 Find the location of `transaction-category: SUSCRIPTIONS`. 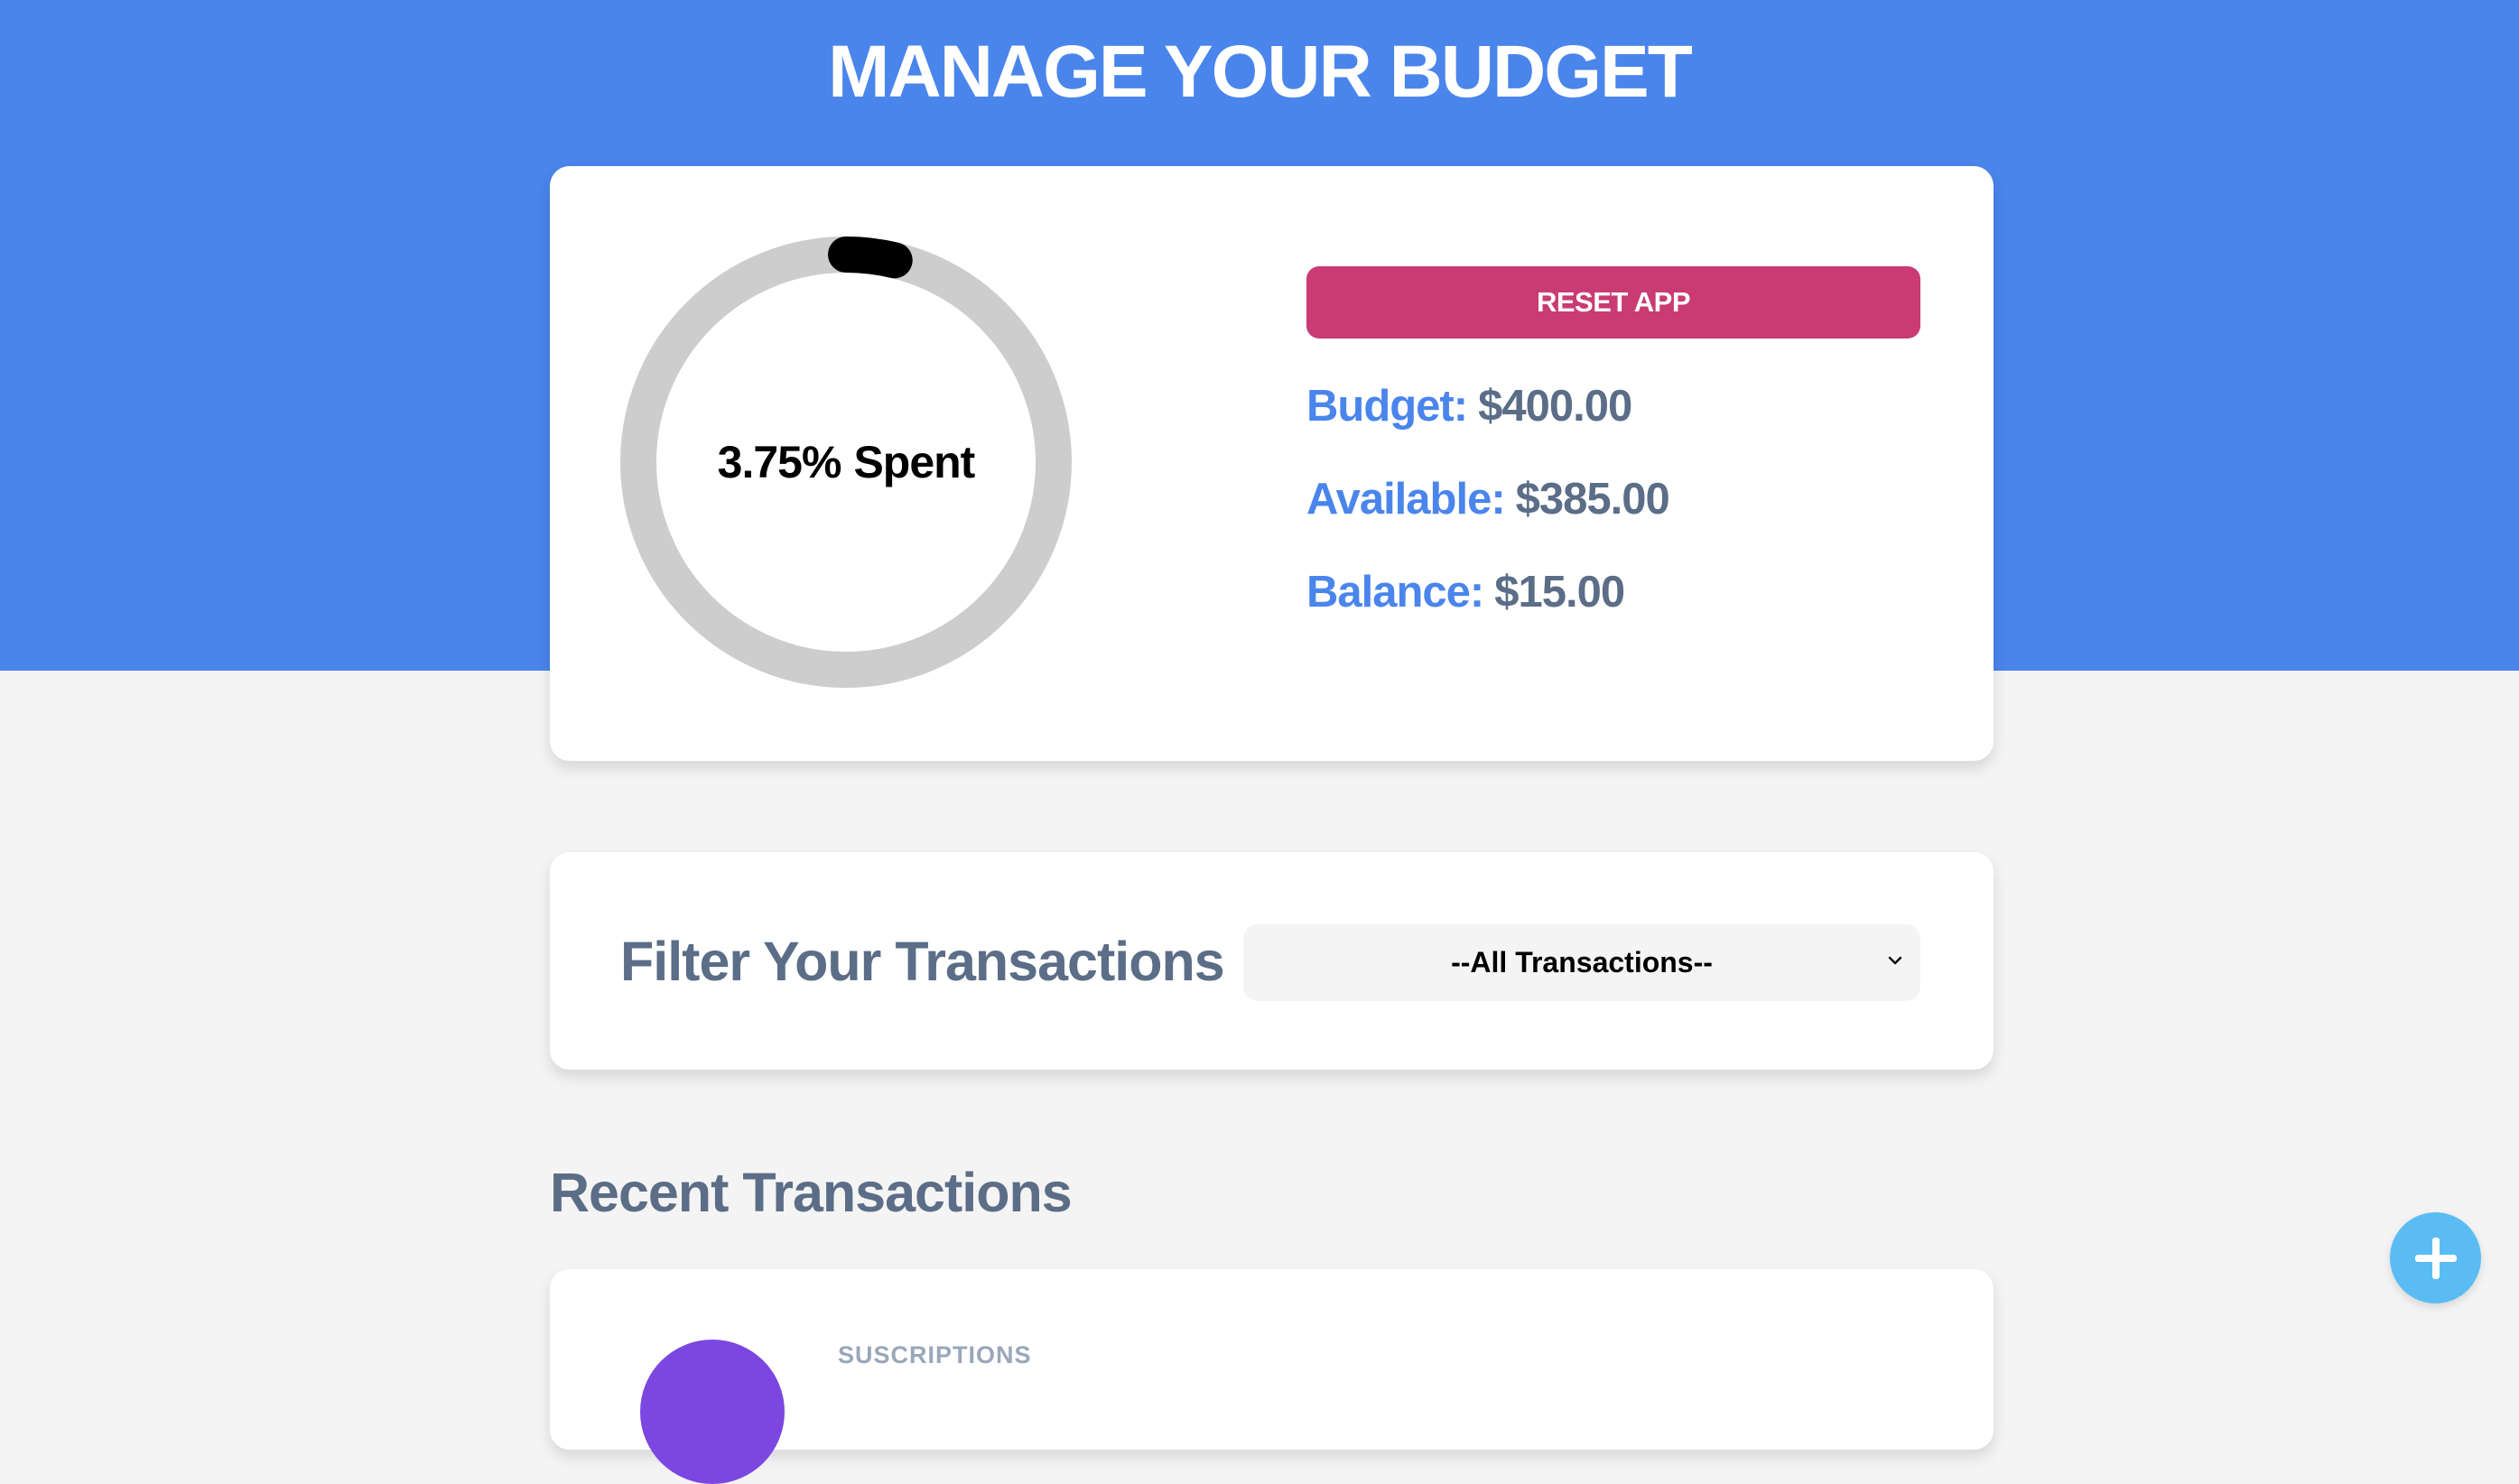

transaction-category: SUSCRIPTIONS is located at coordinates (935, 1355).